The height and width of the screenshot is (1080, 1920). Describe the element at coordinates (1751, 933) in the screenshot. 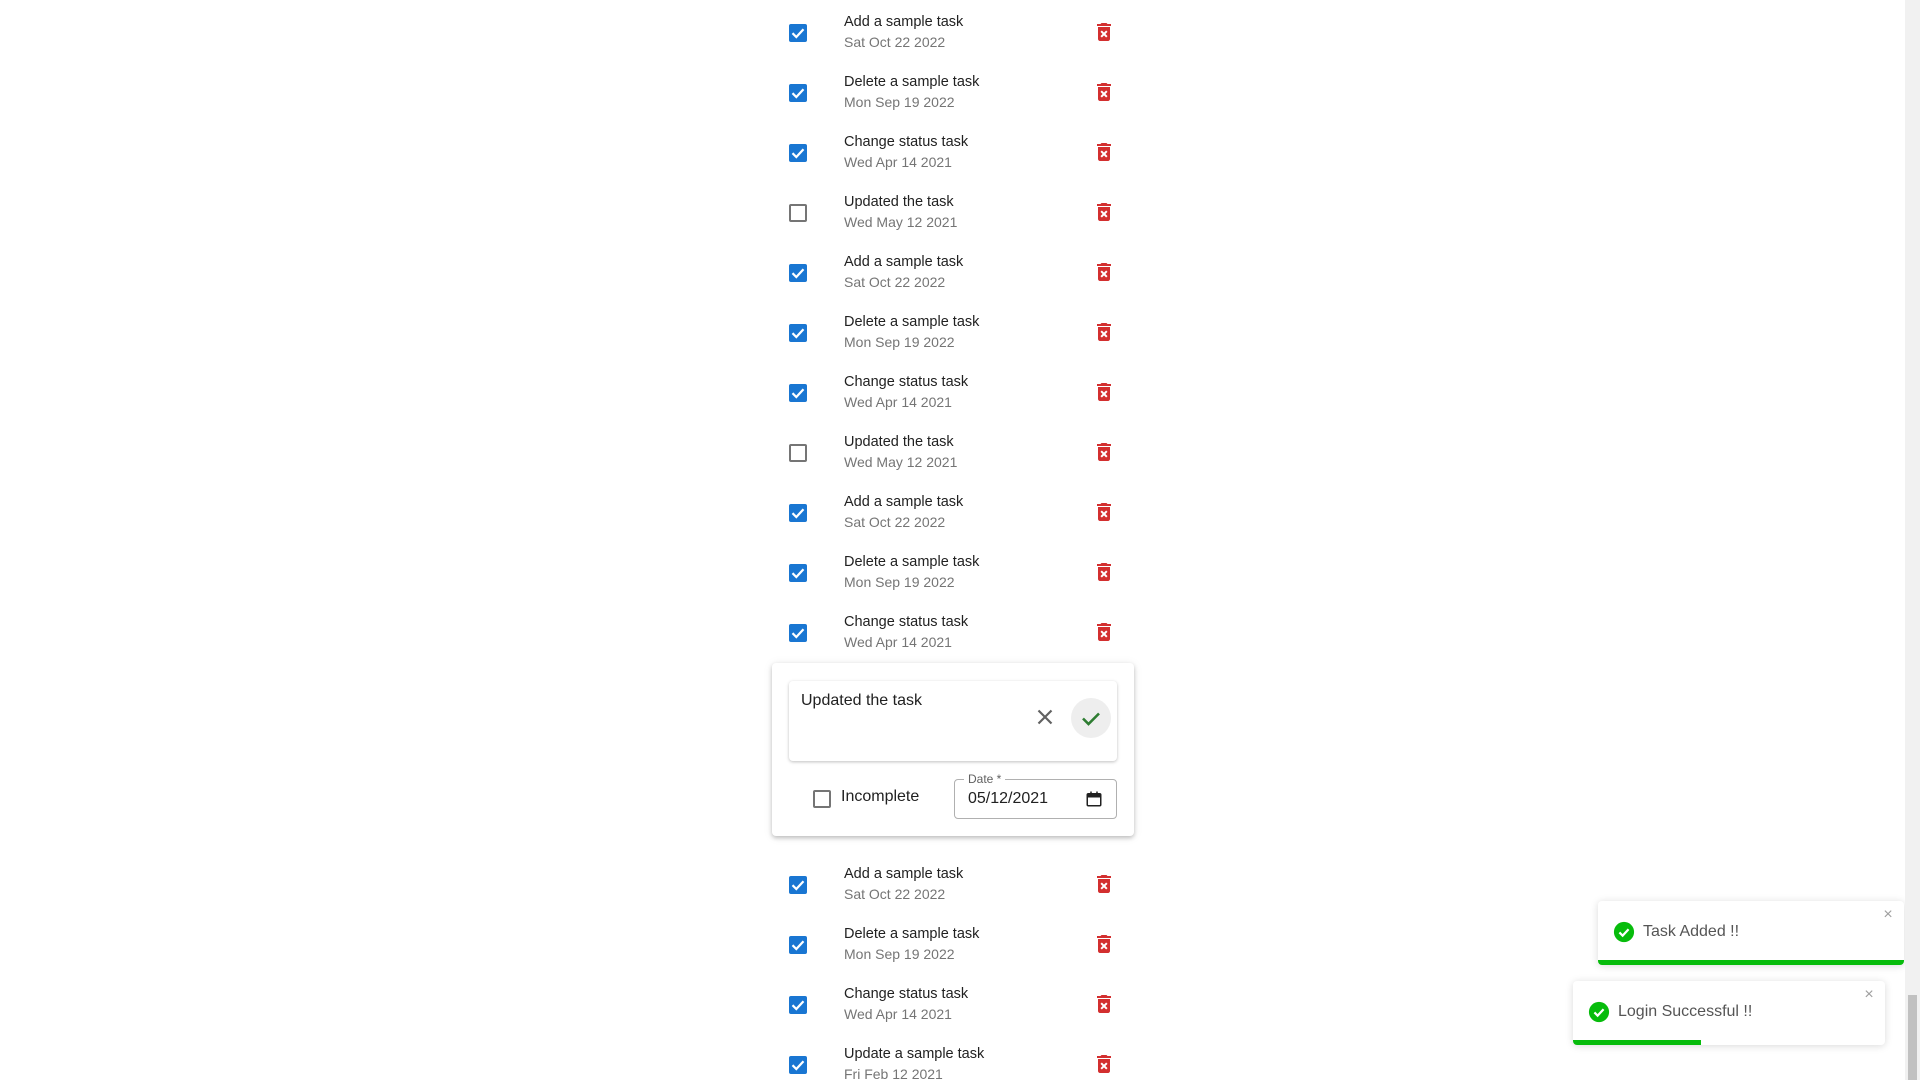

I see `toast-task-added: Task Added !! ×` at that location.